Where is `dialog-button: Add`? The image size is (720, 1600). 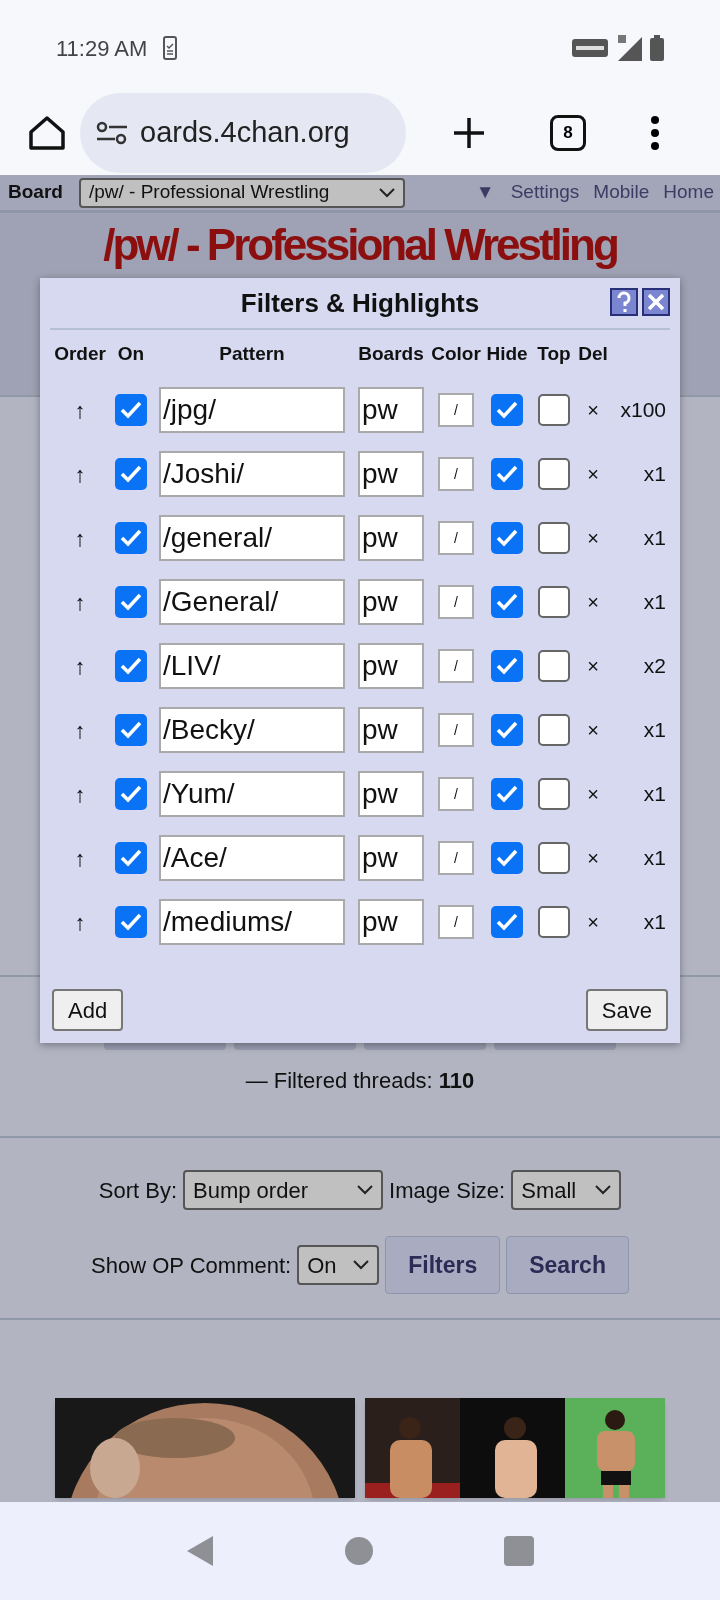
dialog-button: Add is located at coordinates (88, 1010).